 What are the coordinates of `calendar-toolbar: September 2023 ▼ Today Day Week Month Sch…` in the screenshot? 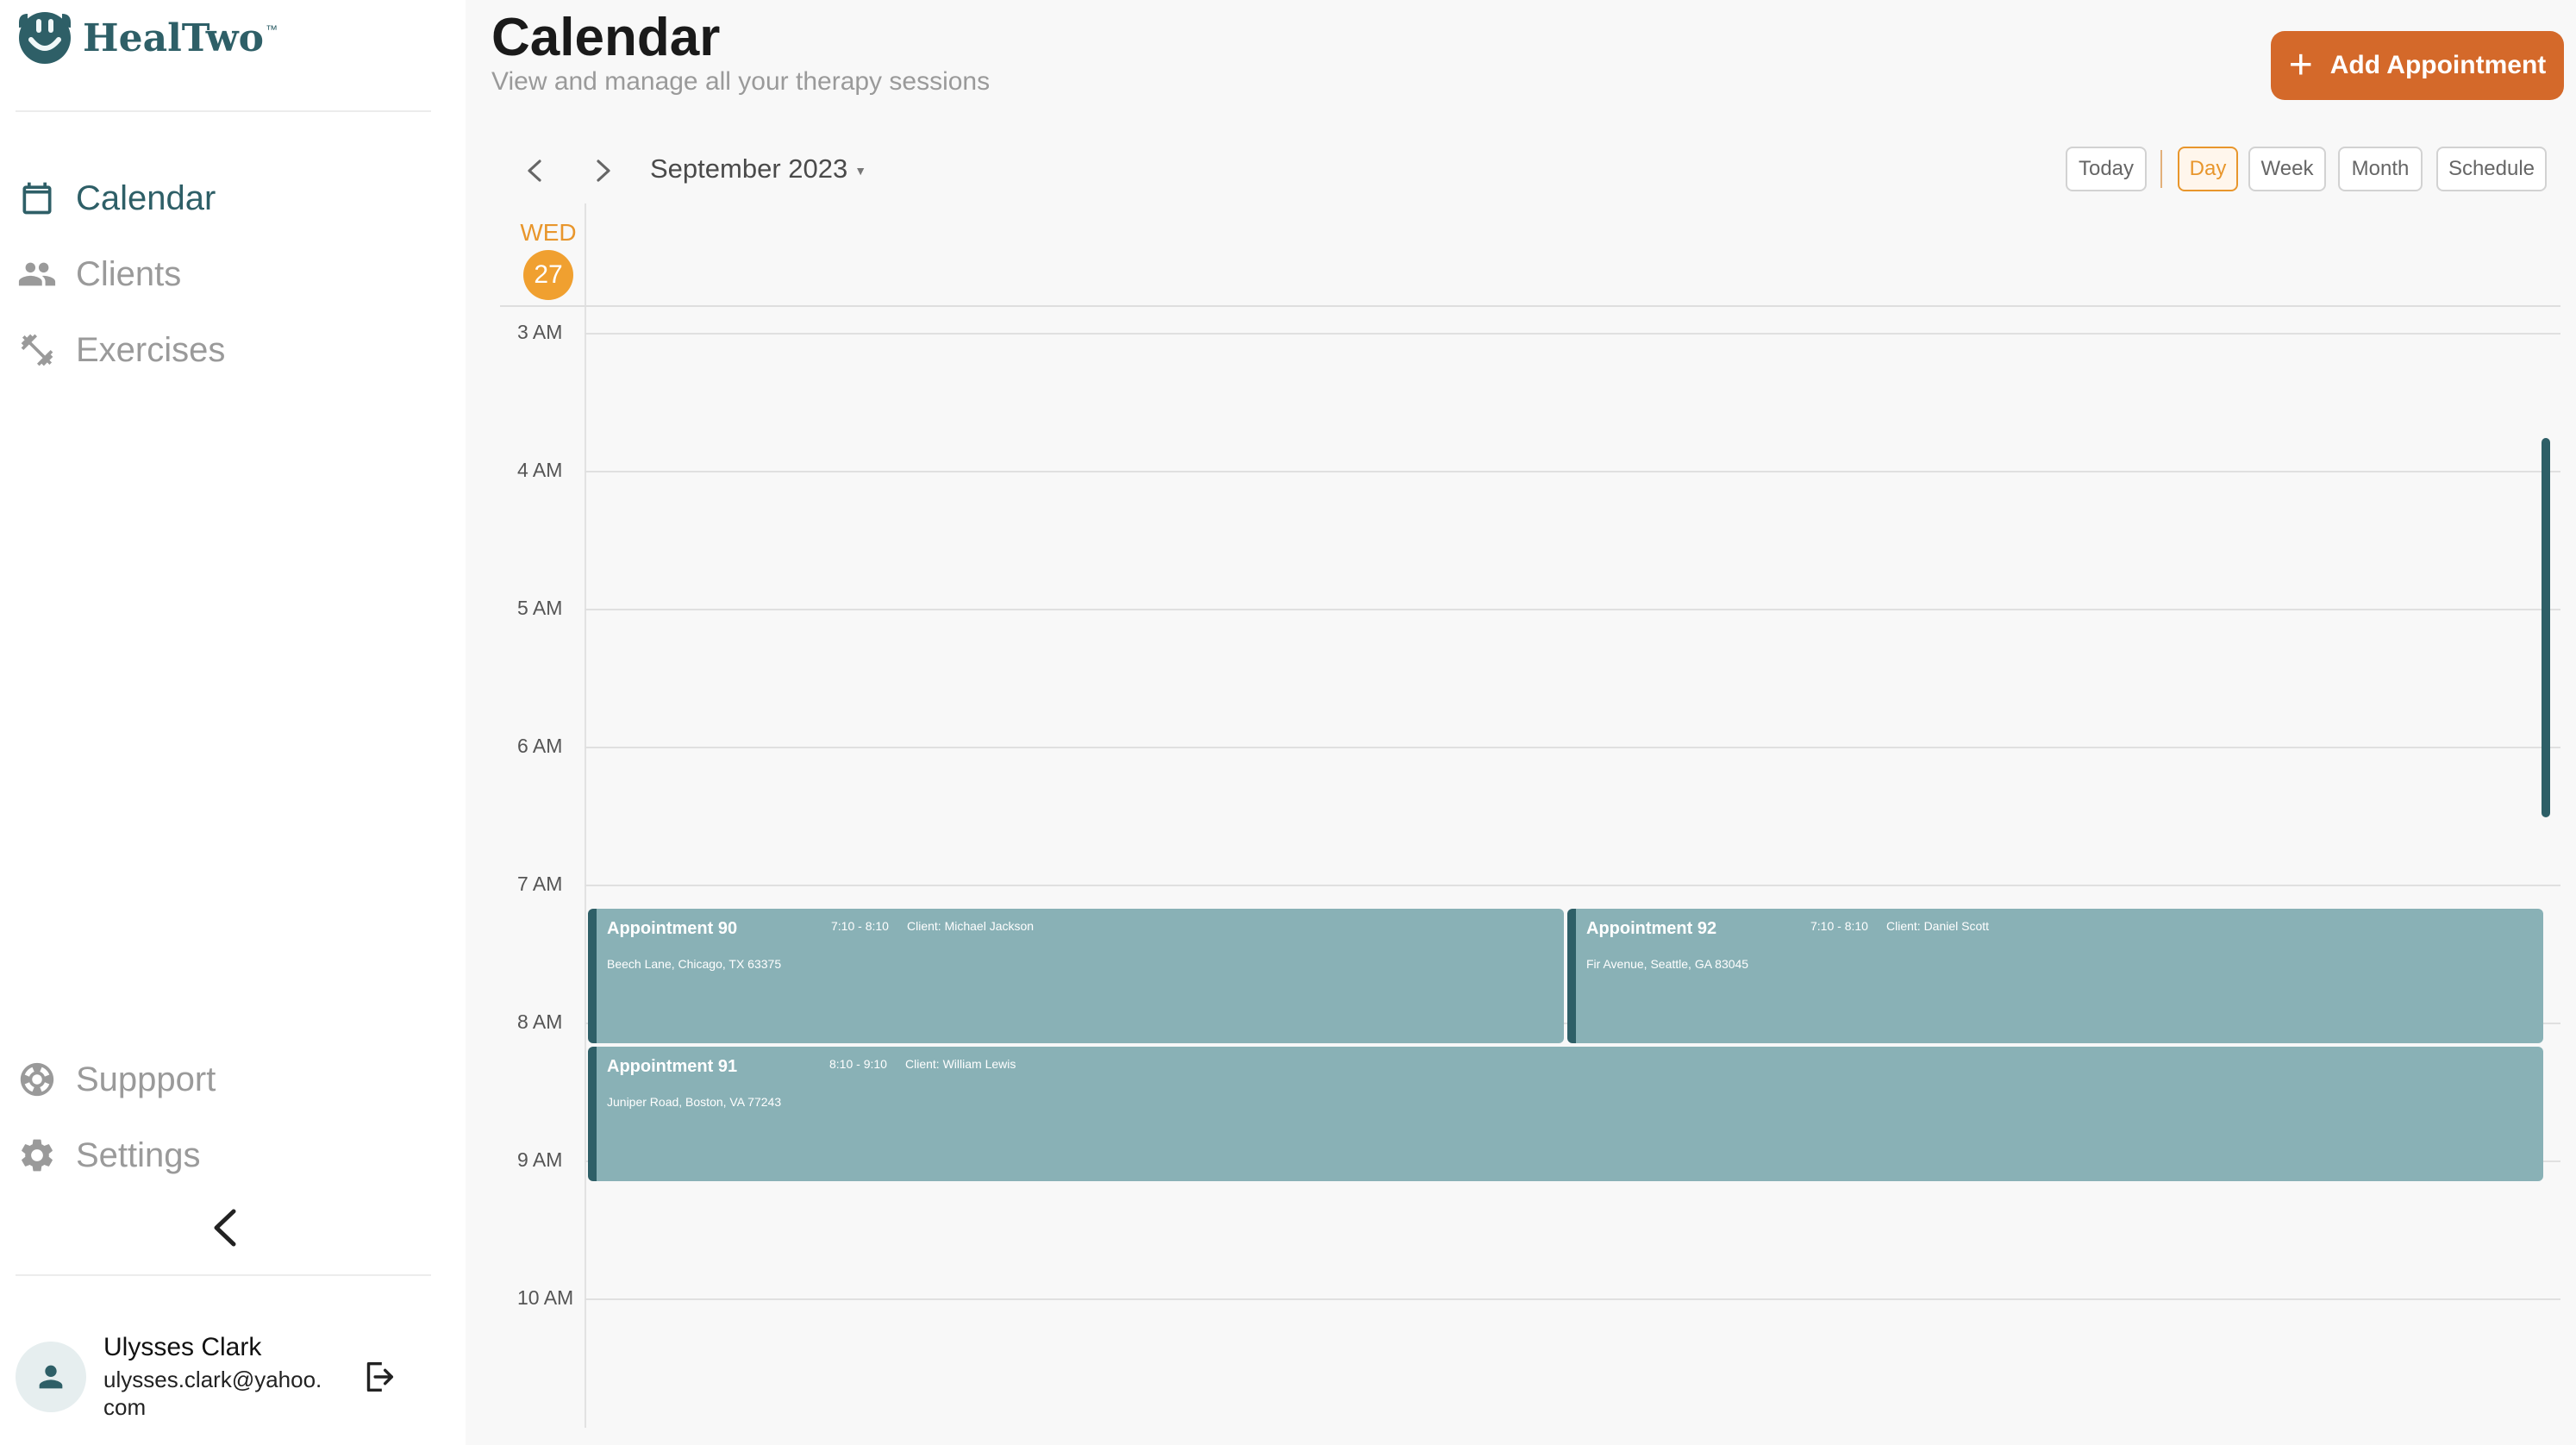 It's located at (1521, 171).